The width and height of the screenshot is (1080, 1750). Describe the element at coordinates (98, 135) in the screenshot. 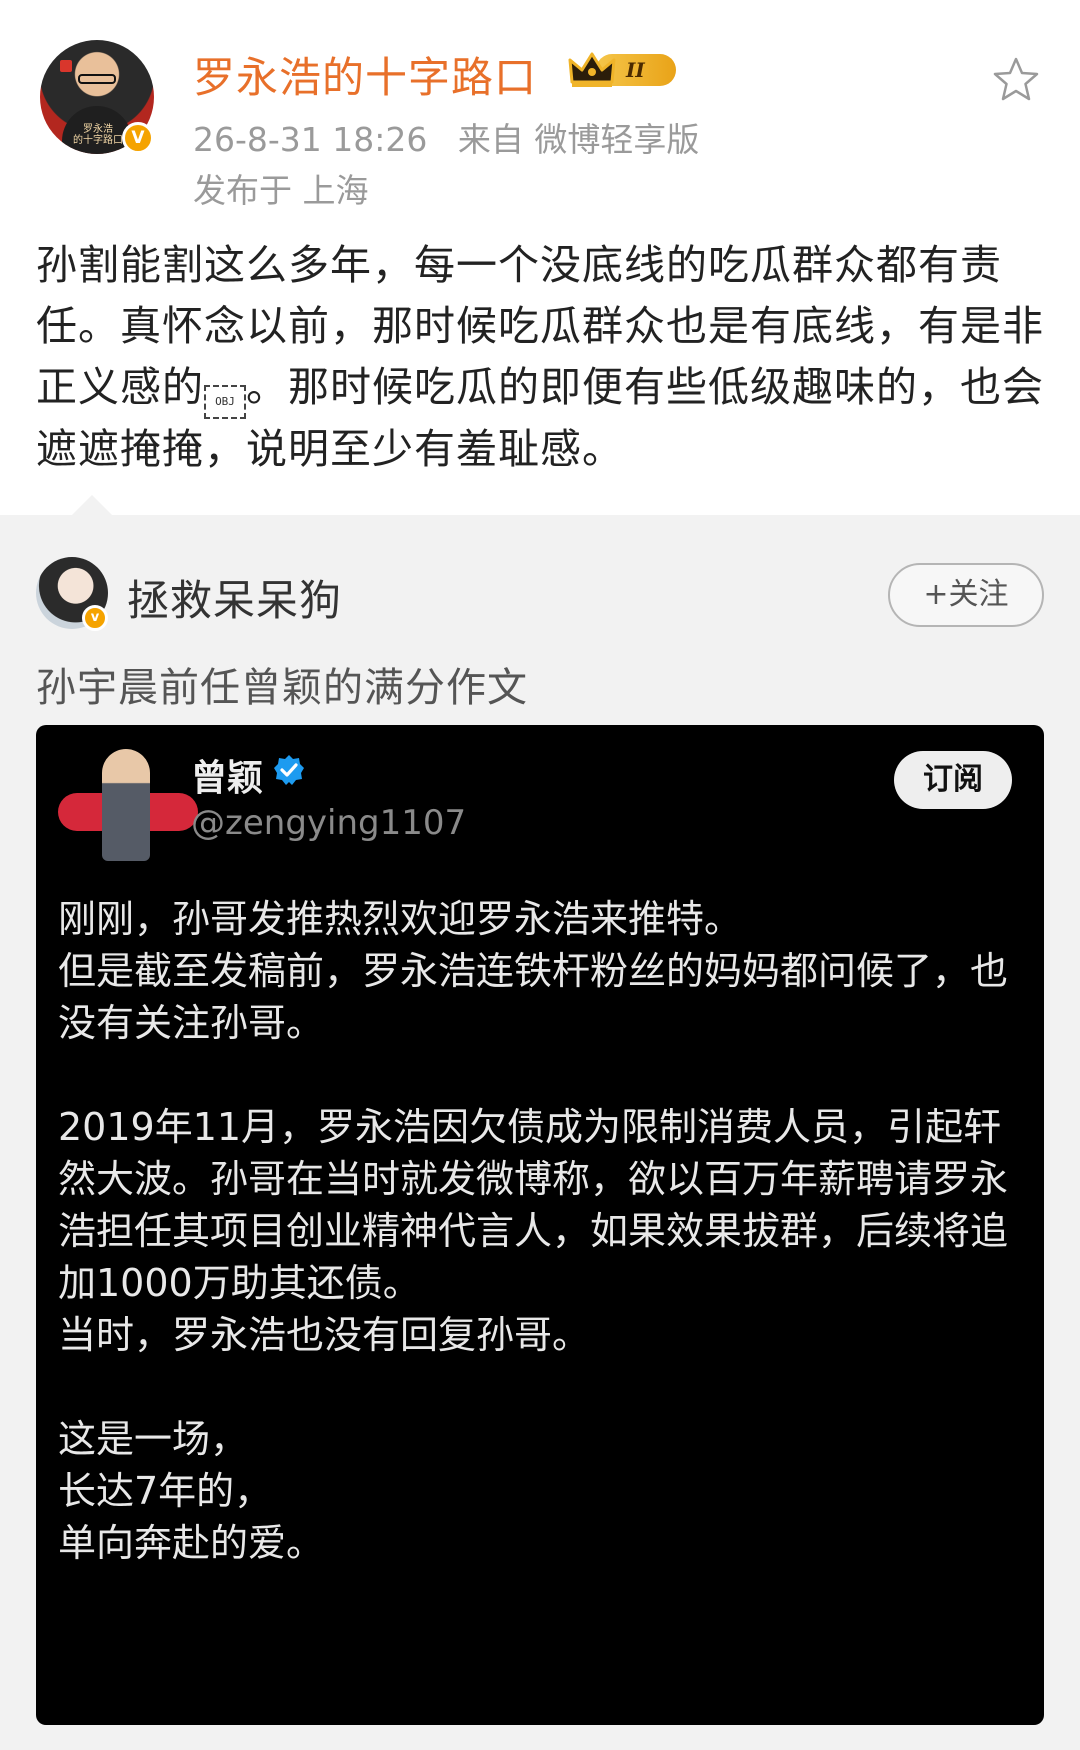

I see `avatar-caption: 罗永浩 的十字路口` at that location.